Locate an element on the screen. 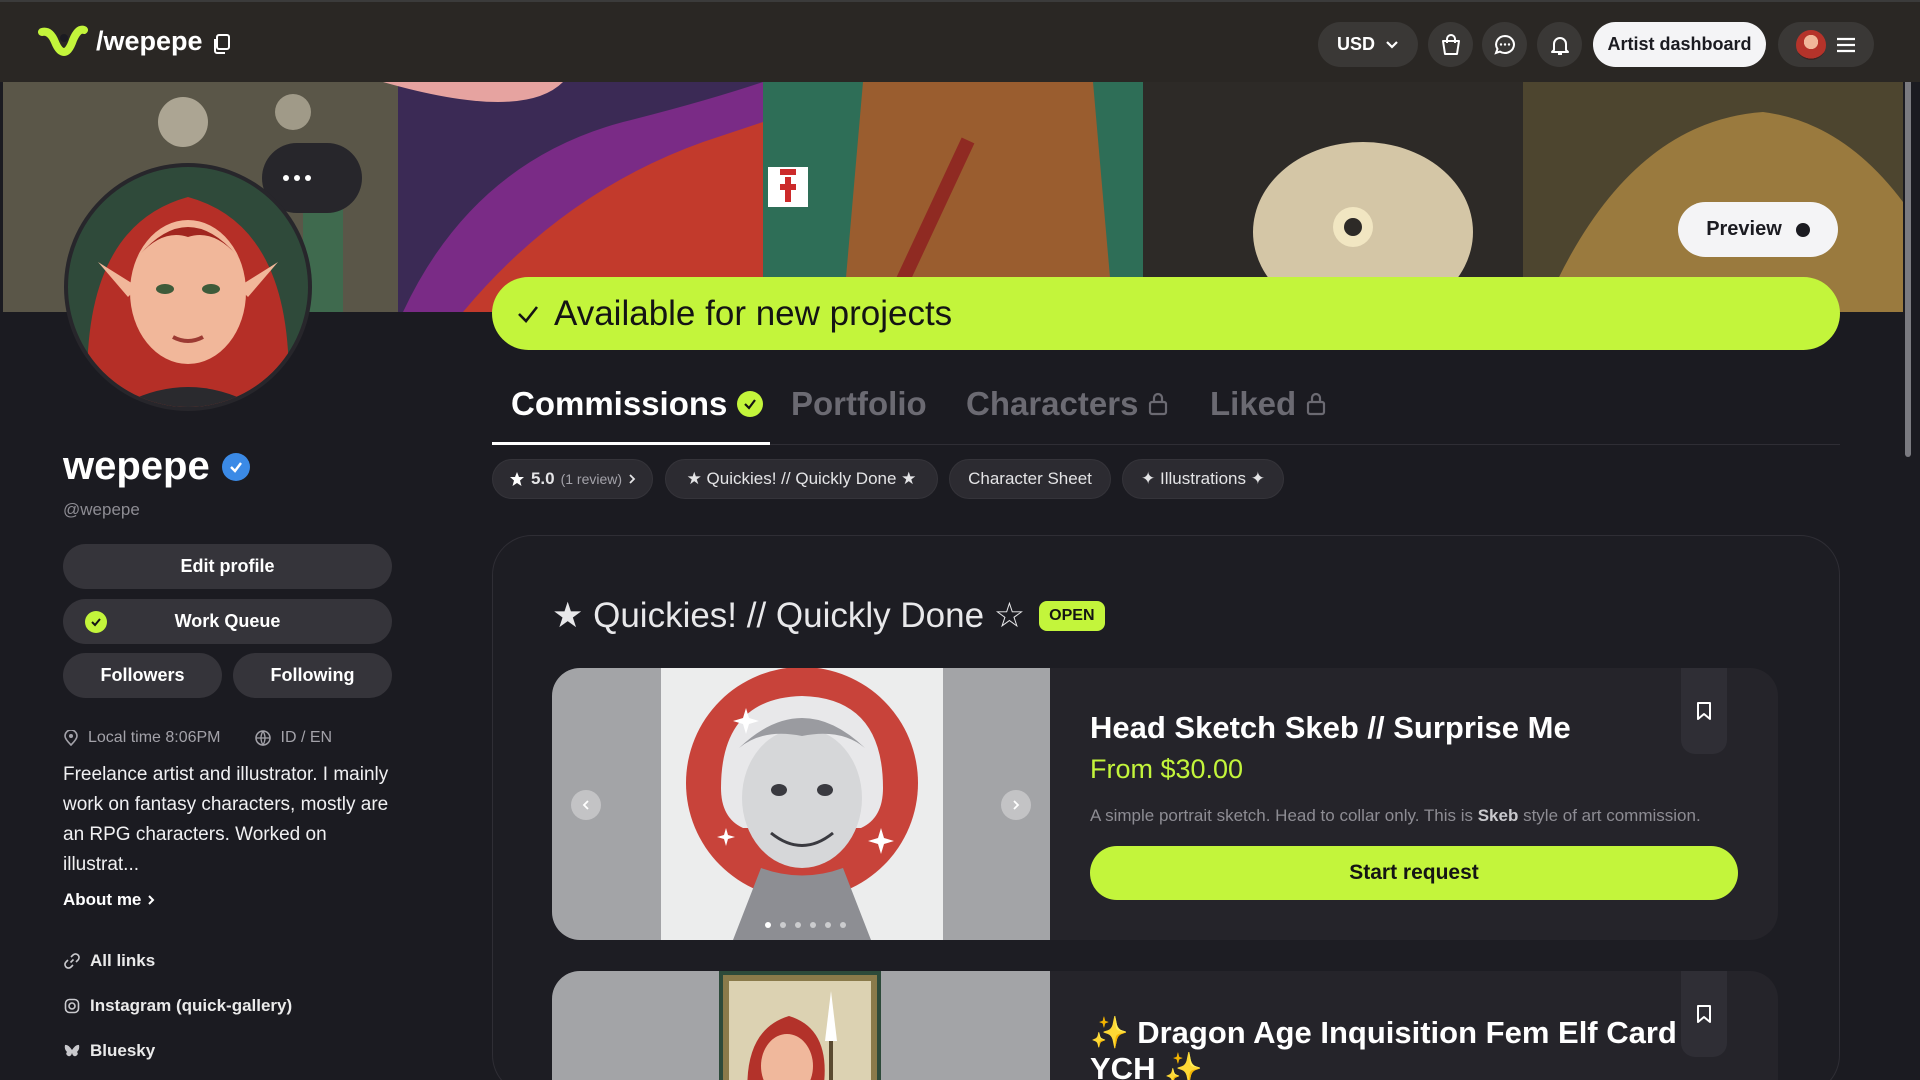 The height and width of the screenshot is (1080, 1920). tab-label: Portfolio is located at coordinates (859, 403).